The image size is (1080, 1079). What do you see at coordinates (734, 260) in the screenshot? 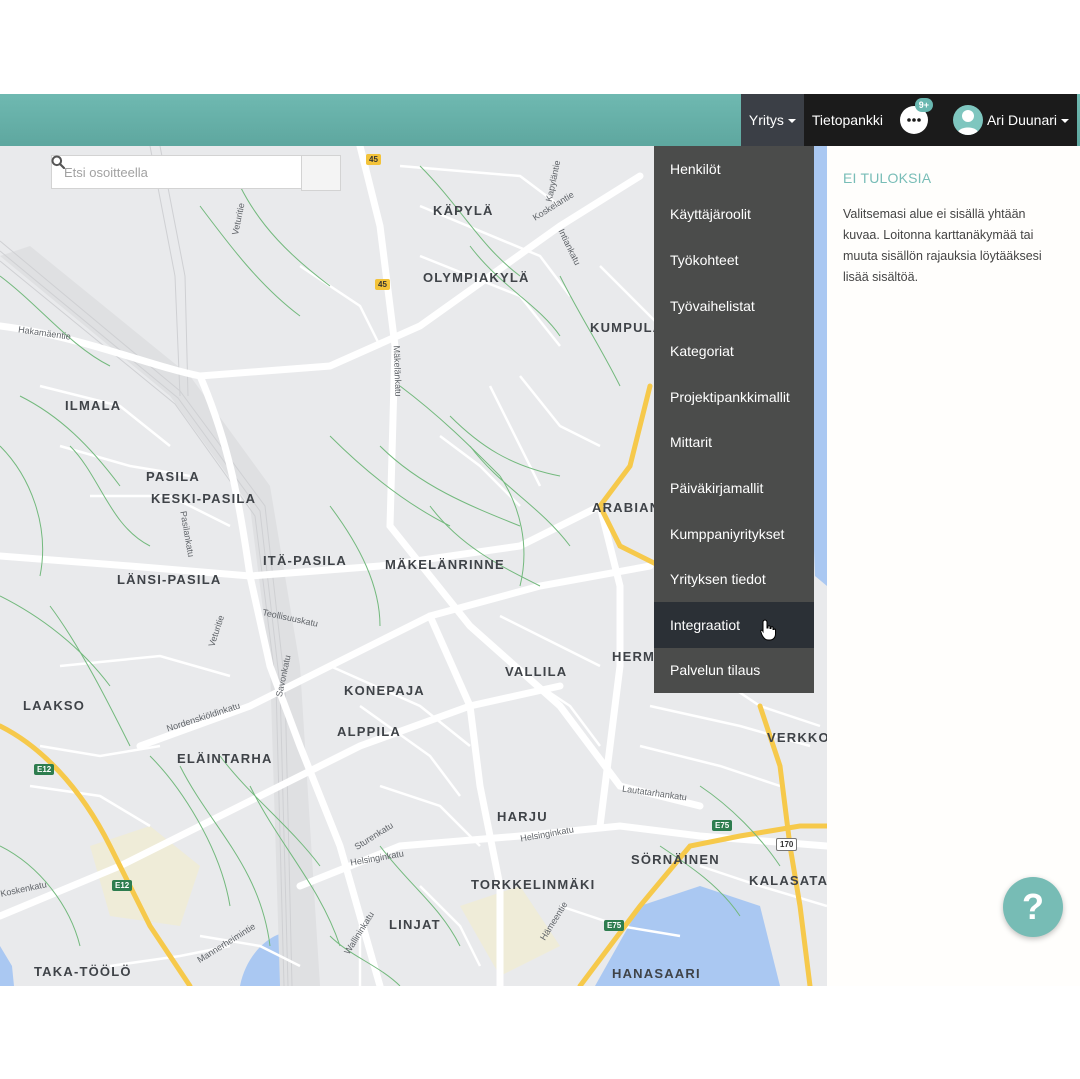
I see `menu-item-tyokohteet: Työkohteet` at bounding box center [734, 260].